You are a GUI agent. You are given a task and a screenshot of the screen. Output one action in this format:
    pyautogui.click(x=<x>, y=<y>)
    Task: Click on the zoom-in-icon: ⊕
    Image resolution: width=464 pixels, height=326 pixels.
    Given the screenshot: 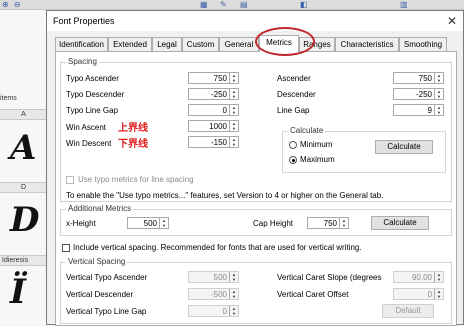 What is the action you would take?
    pyautogui.click(x=5, y=5)
    